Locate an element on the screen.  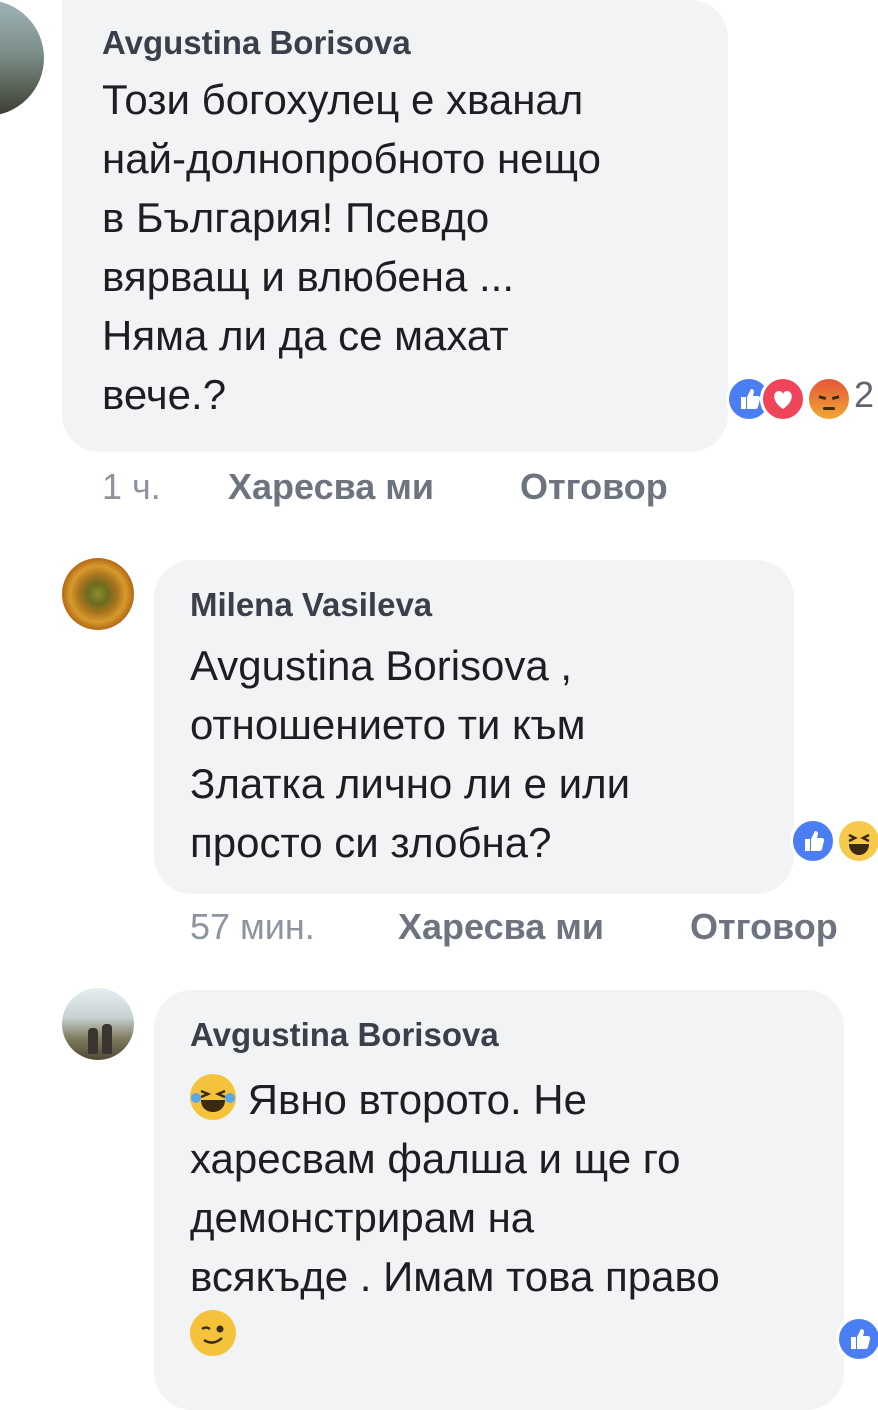
comment-line: Златка лично ли е или is located at coordinates (410, 783).